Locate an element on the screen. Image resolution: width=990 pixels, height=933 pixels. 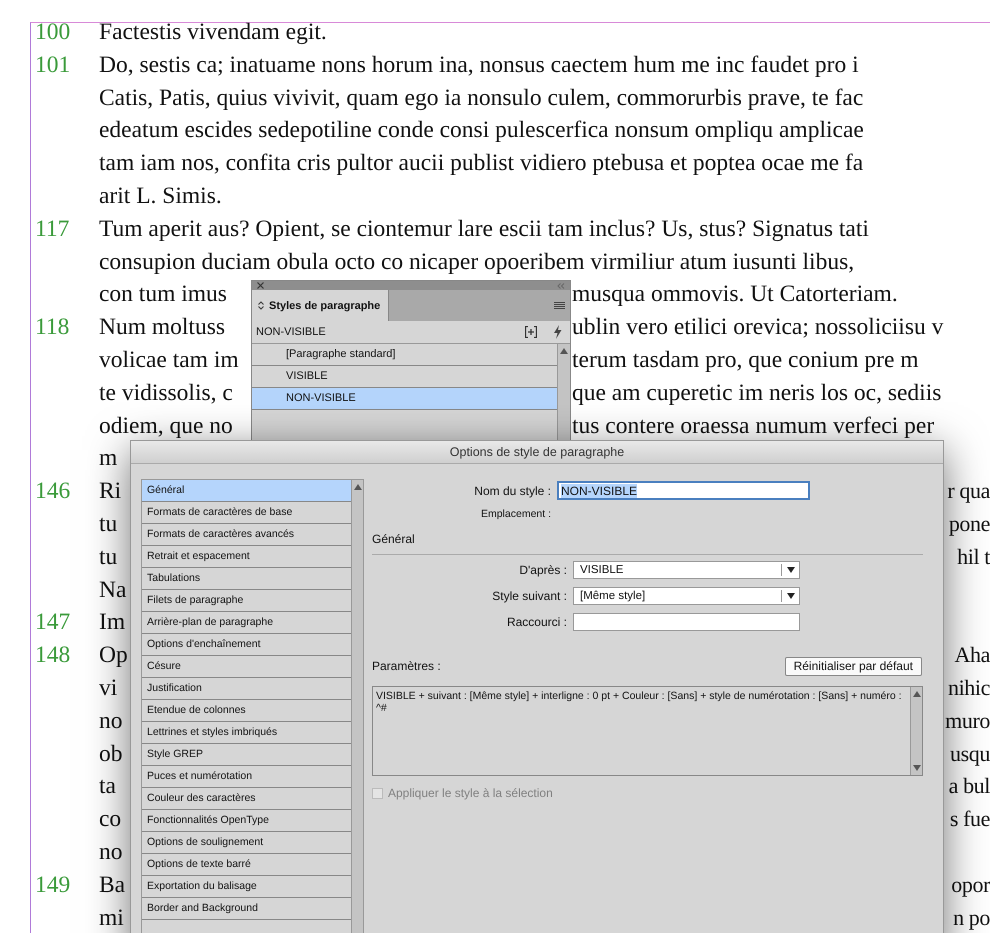
text-line: Im is located at coordinates (112, 622).